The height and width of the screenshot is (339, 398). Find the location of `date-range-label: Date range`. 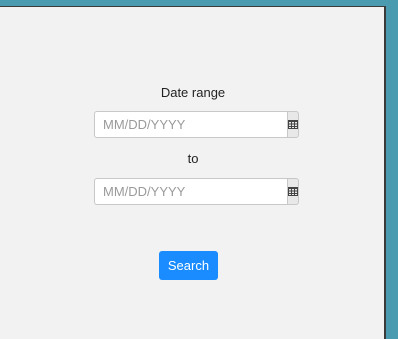

date-range-label: Date range is located at coordinates (193, 92).